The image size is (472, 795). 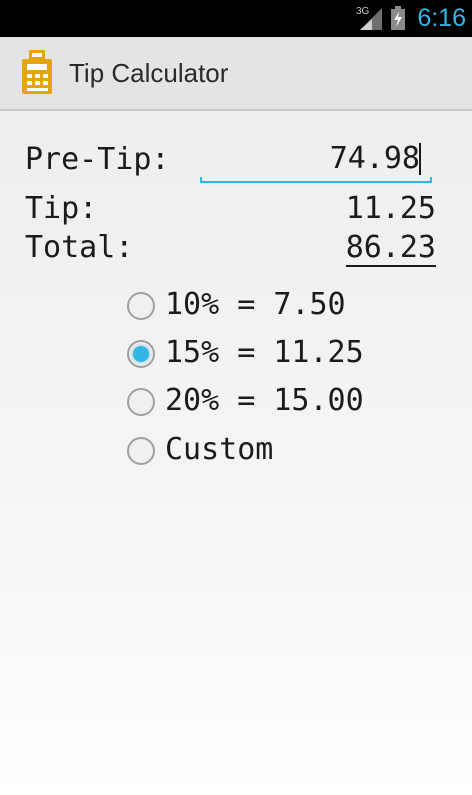 I want to click on total-label: Total:, so click(x=79, y=247).